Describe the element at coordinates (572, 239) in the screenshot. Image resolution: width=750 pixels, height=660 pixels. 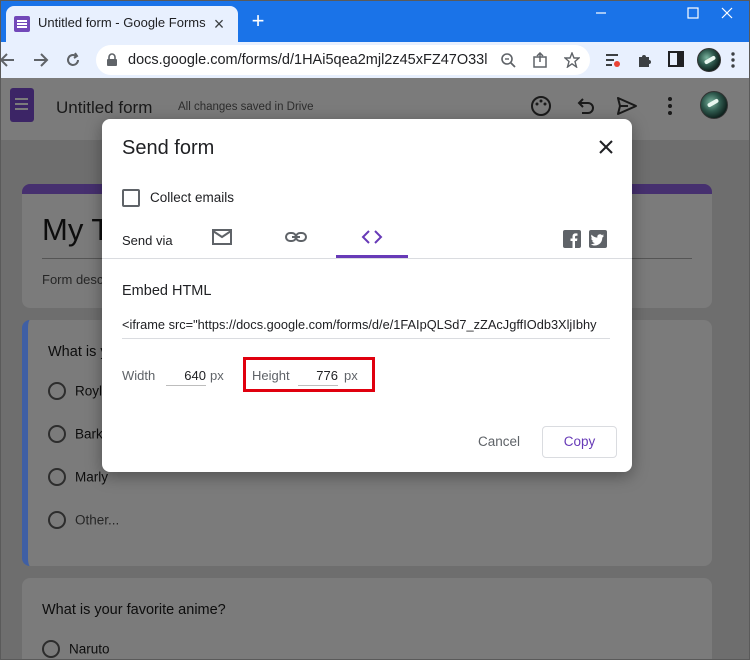
I see `facebook-icon` at that location.